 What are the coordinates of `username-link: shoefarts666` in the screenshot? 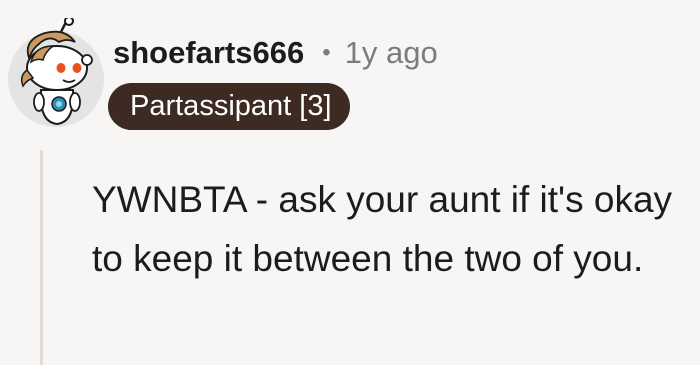 It's located at (208, 53).